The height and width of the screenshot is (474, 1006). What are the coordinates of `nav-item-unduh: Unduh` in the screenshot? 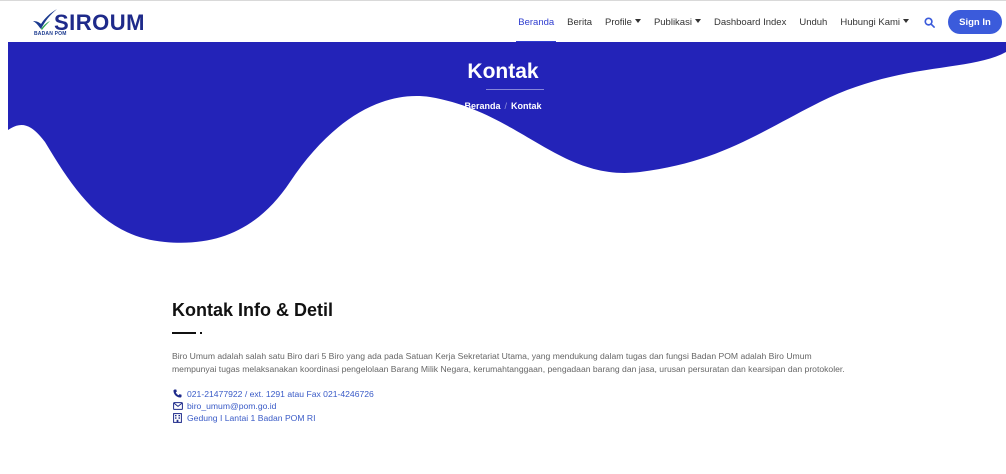 It's located at (813, 22).